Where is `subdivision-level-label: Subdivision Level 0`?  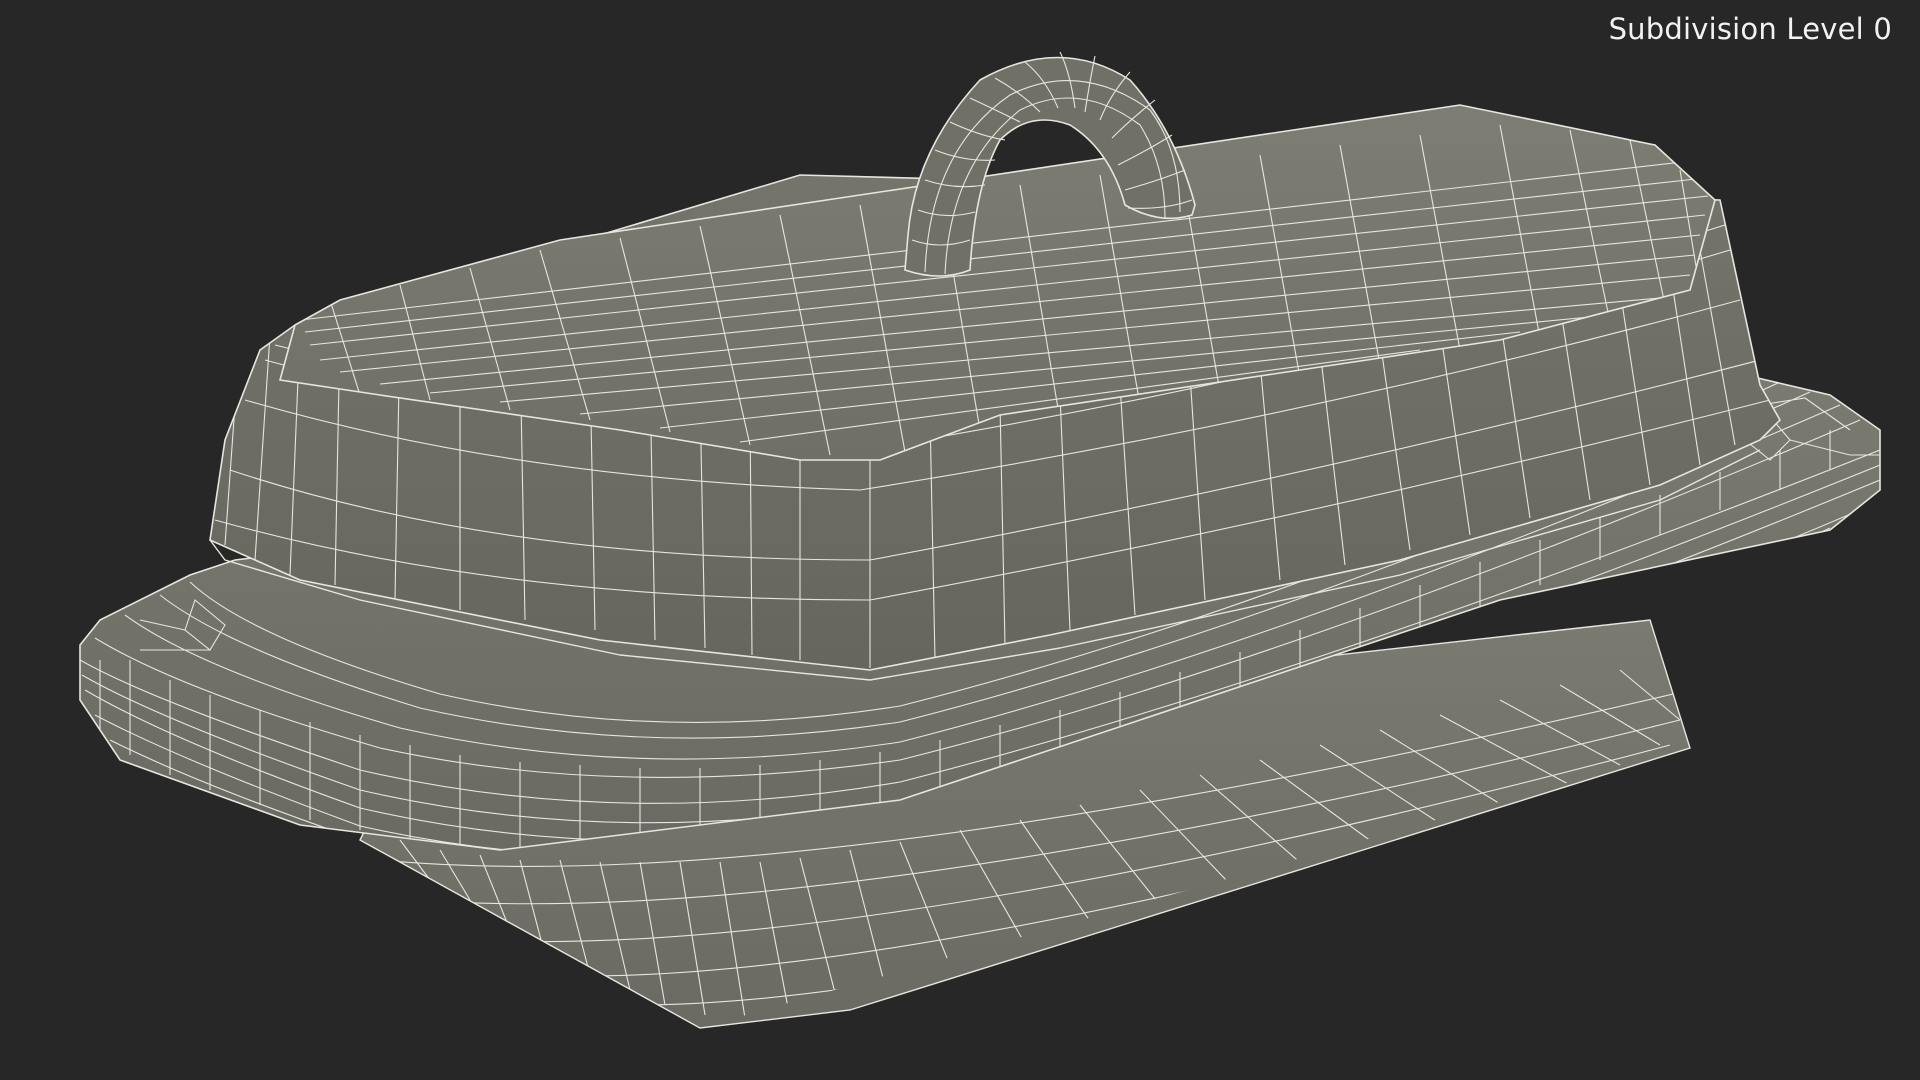 subdivision-level-label: Subdivision Level 0 is located at coordinates (1750, 29).